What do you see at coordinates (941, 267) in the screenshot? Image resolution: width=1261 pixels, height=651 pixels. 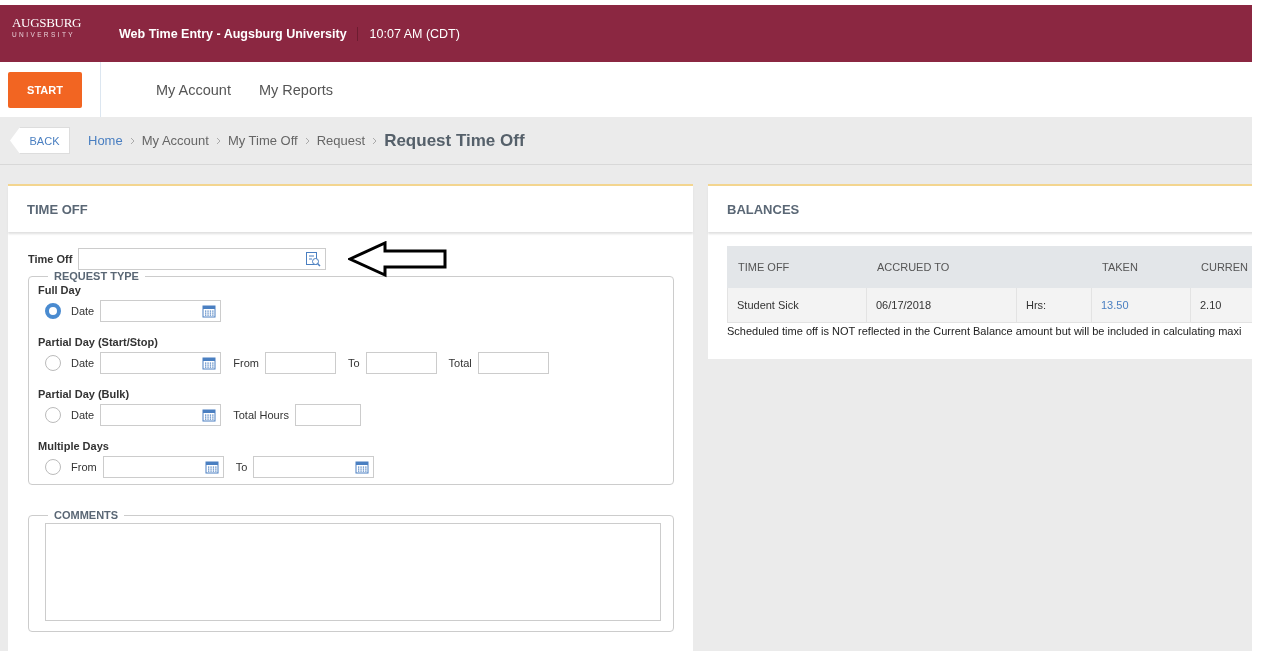 I see `column-header: ACCRUED TO` at bounding box center [941, 267].